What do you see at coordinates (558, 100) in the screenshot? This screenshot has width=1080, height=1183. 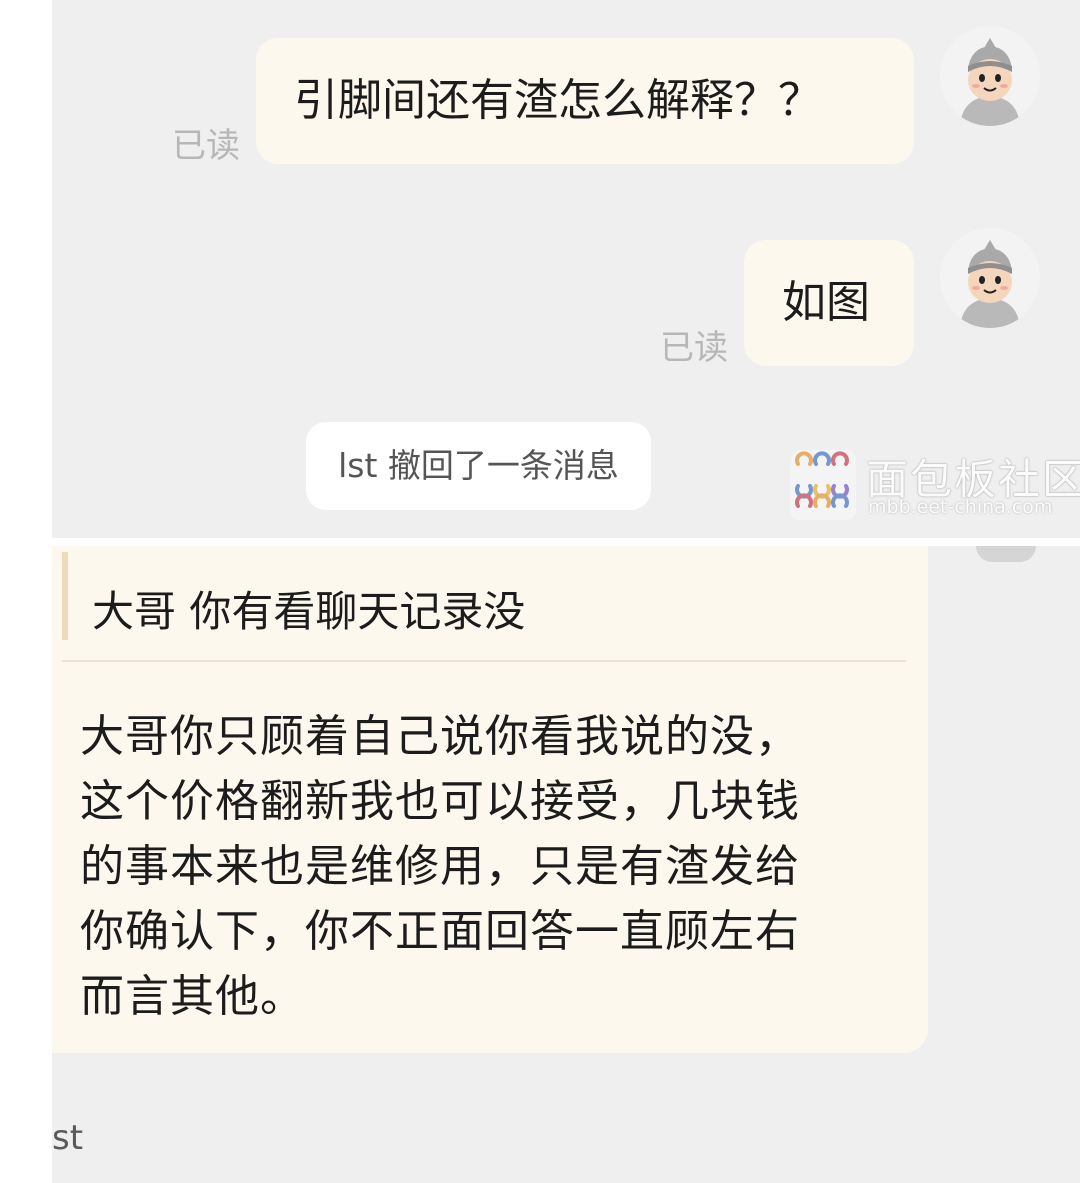 I see `message-text: 引脚间还有渣怎么解释？？` at bounding box center [558, 100].